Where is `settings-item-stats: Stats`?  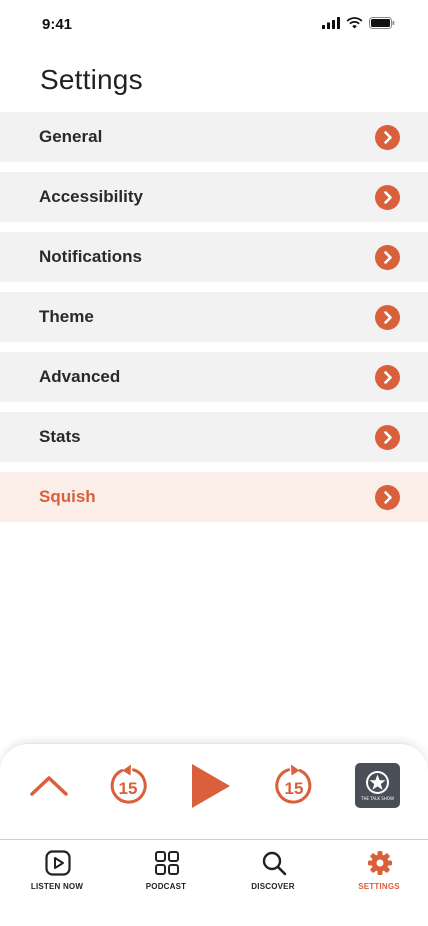 settings-item-stats: Stats is located at coordinates (214, 437).